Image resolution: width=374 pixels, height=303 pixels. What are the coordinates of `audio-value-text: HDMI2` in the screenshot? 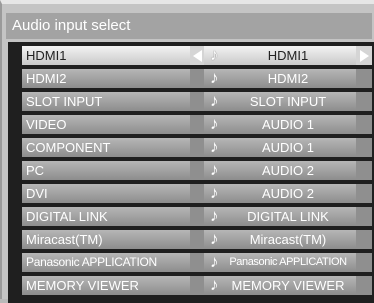 It's located at (288, 78).